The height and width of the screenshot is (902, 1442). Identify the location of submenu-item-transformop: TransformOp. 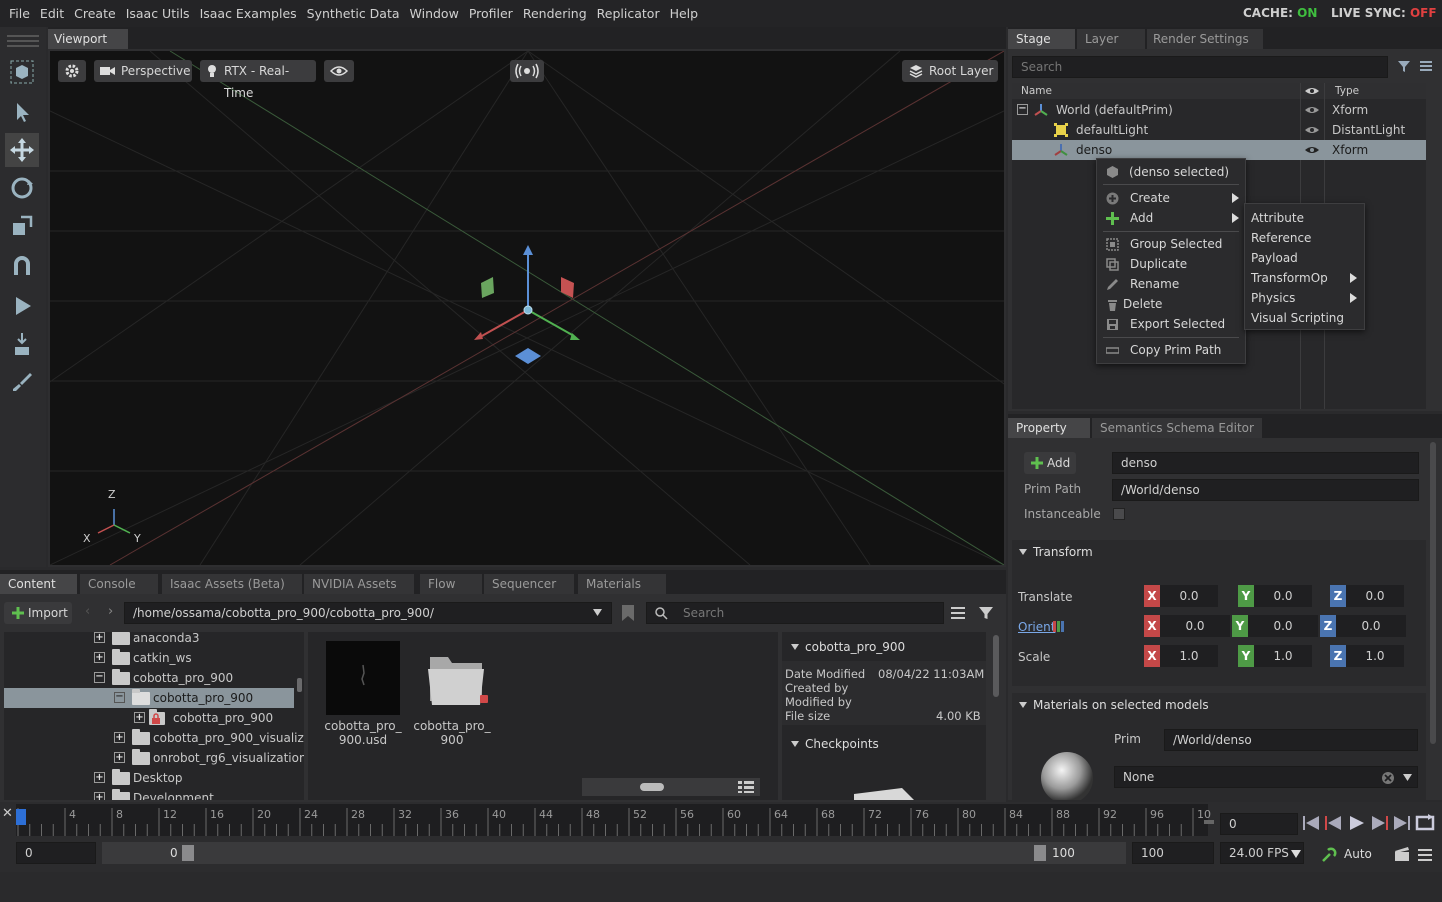
(1304, 278).